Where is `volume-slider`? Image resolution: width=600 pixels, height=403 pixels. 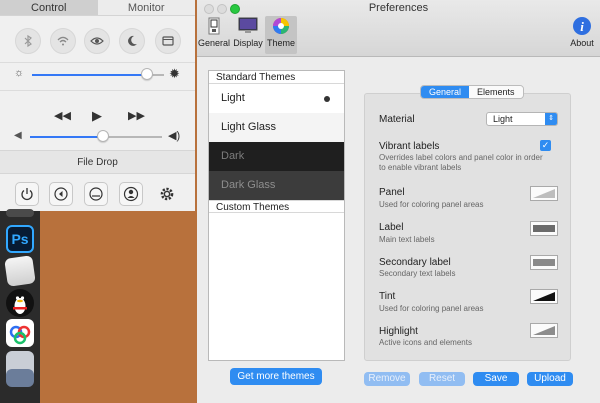 volume-slider is located at coordinates (96, 137).